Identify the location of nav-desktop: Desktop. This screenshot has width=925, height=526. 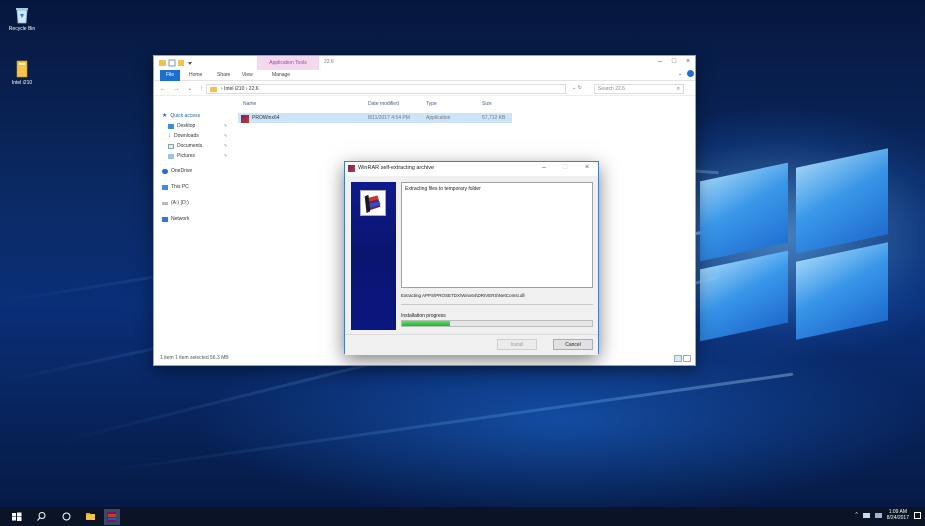
(181, 126).